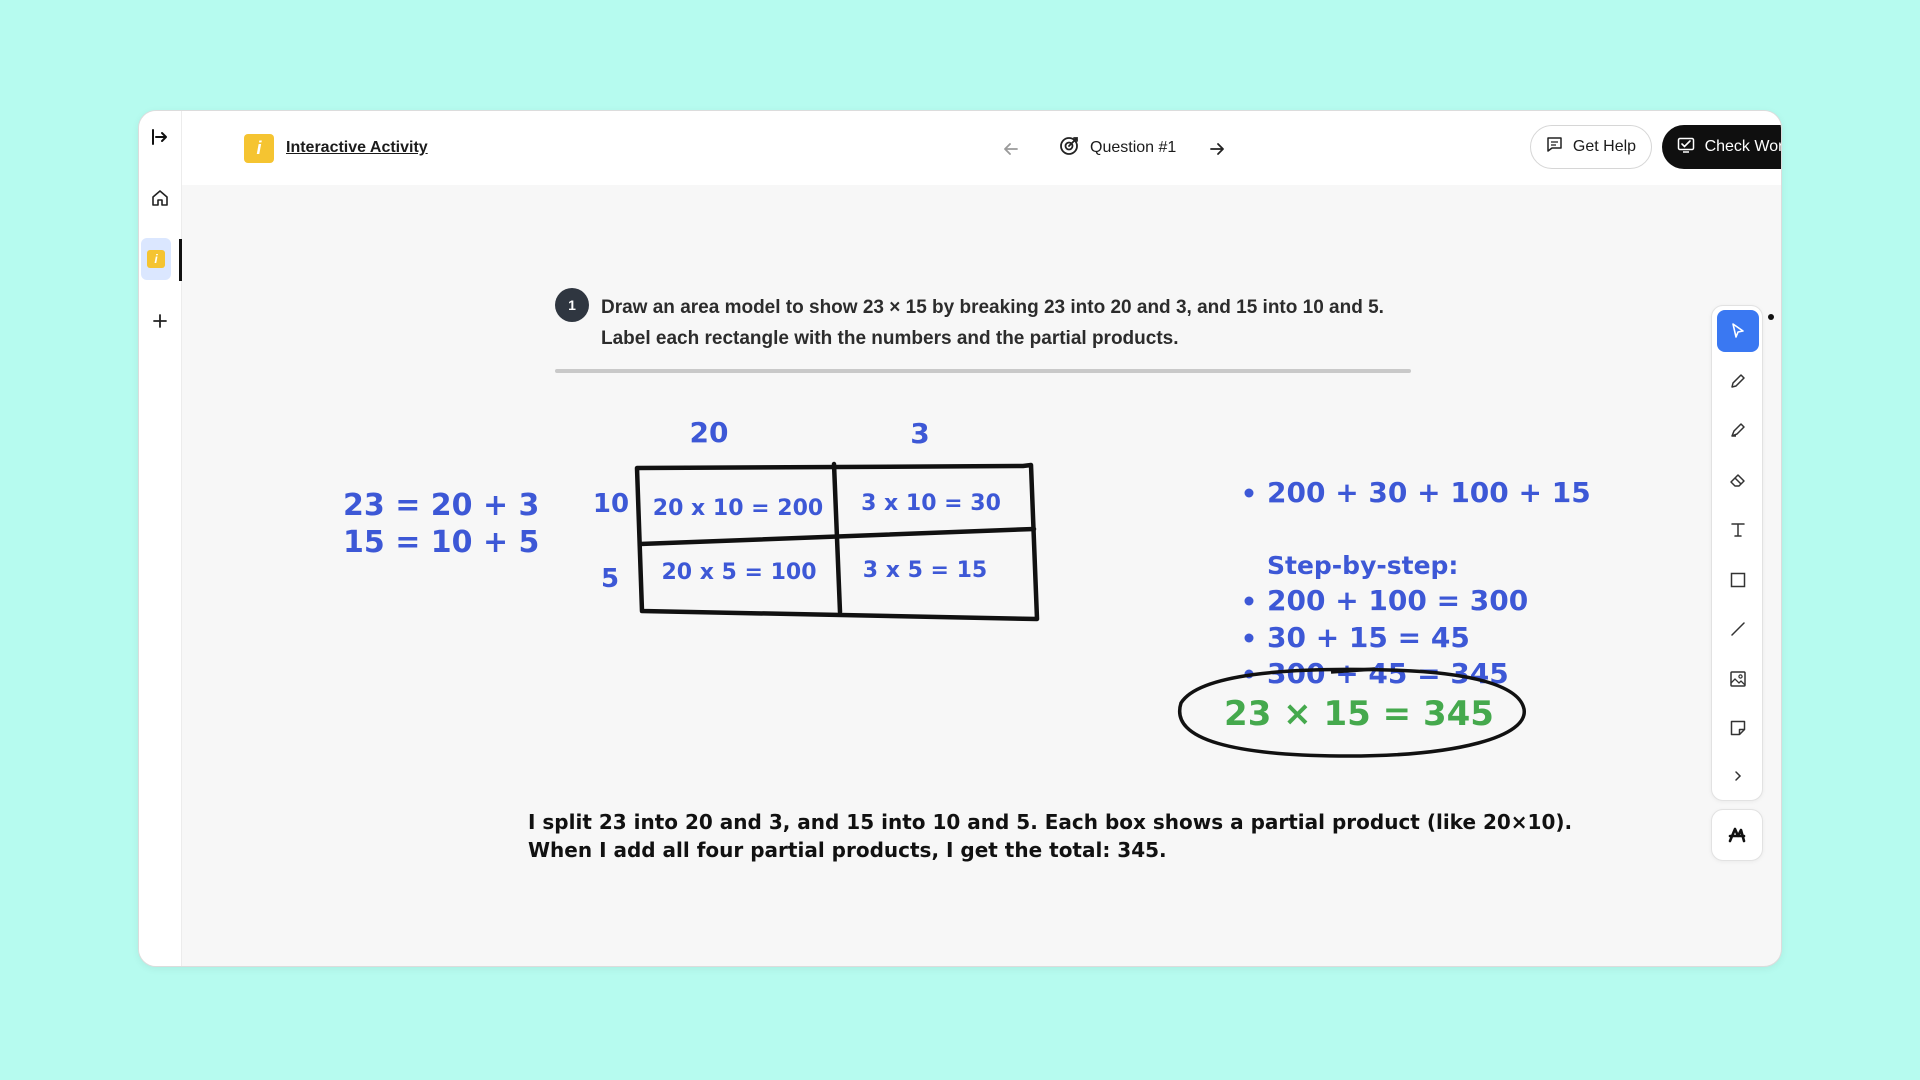  Describe the element at coordinates (1738, 679) in the screenshot. I see `image-tool-icon` at that location.